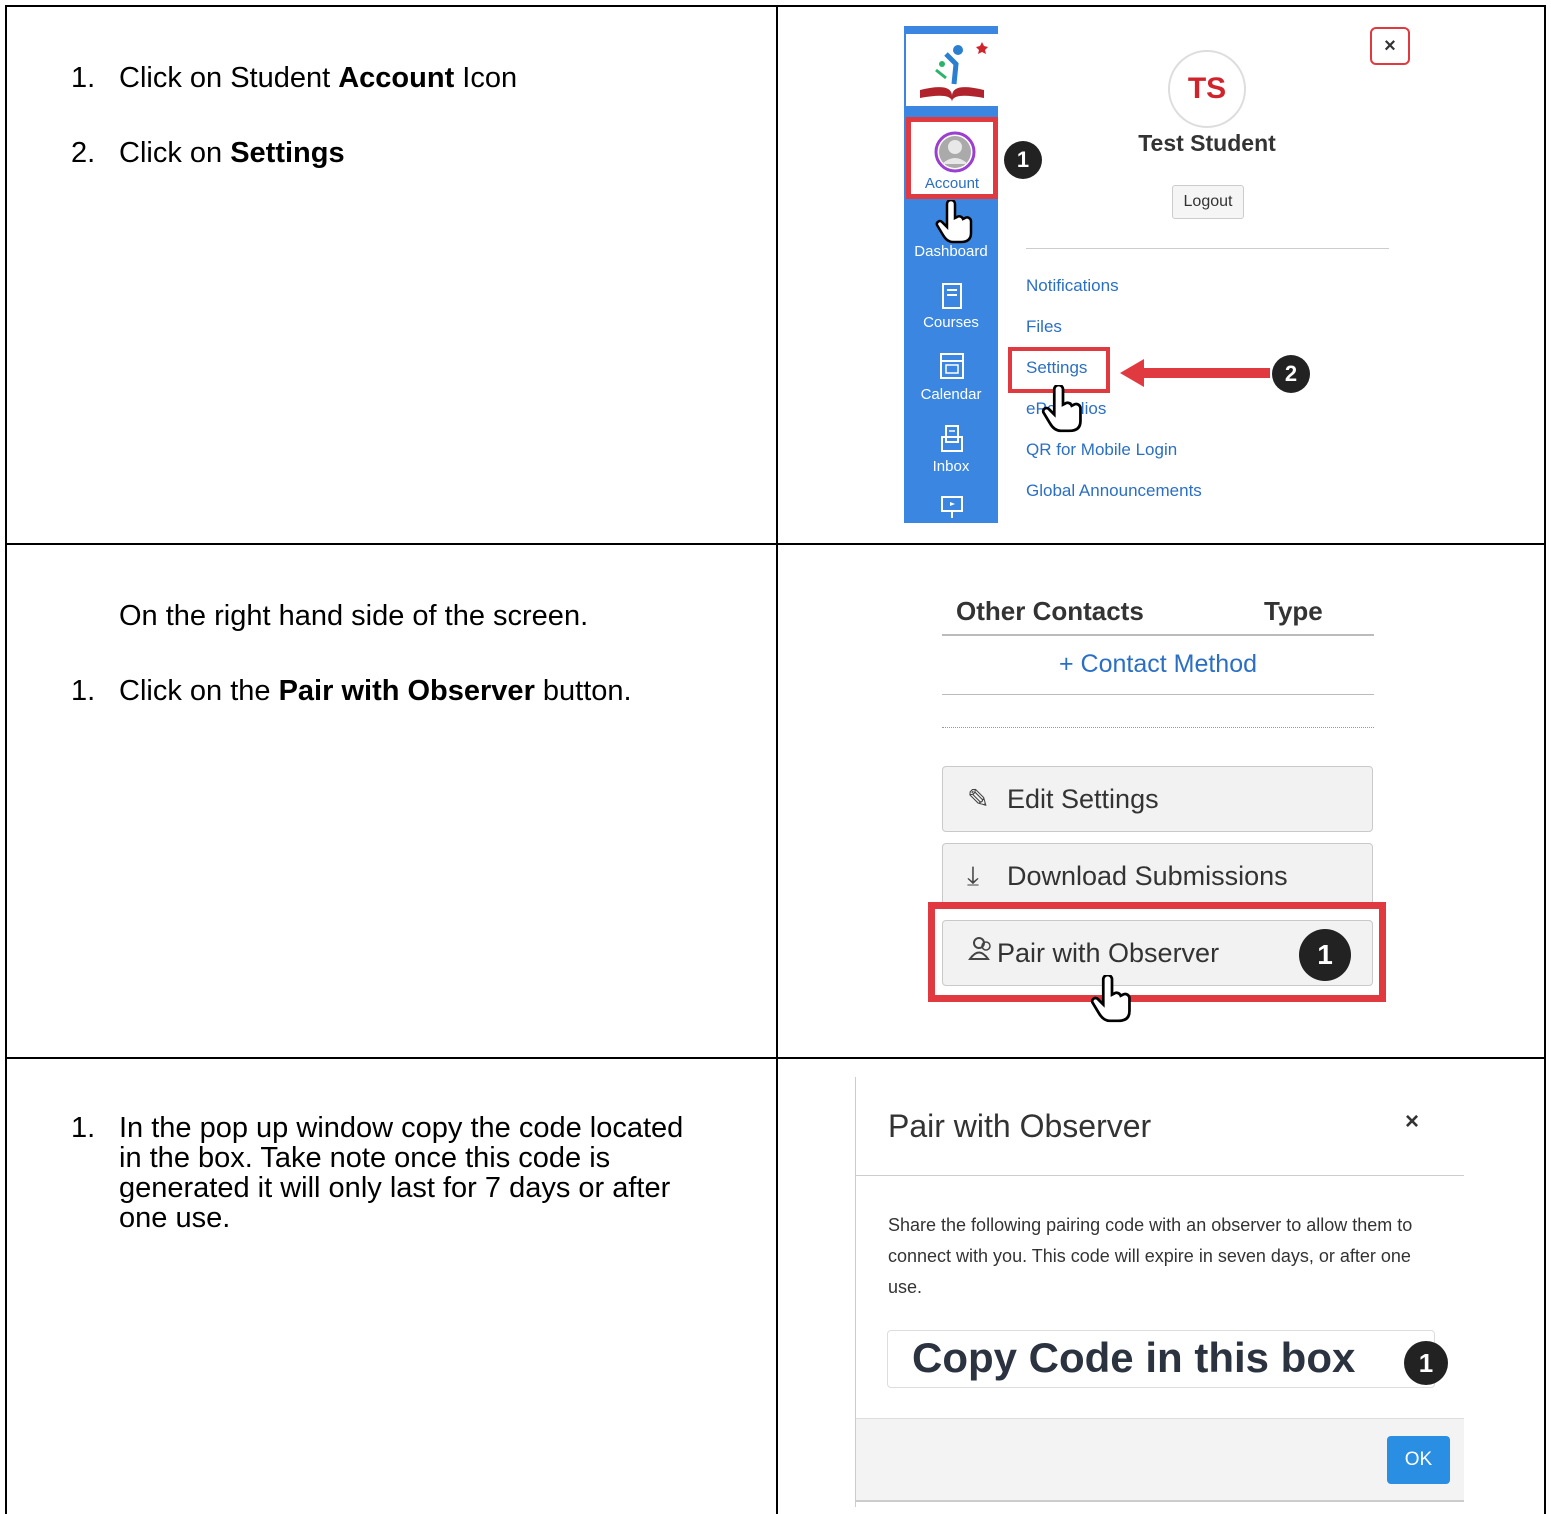 The width and height of the screenshot is (1551, 1514). Describe the element at coordinates (951, 322) in the screenshot. I see `courses-label: Courses` at that location.